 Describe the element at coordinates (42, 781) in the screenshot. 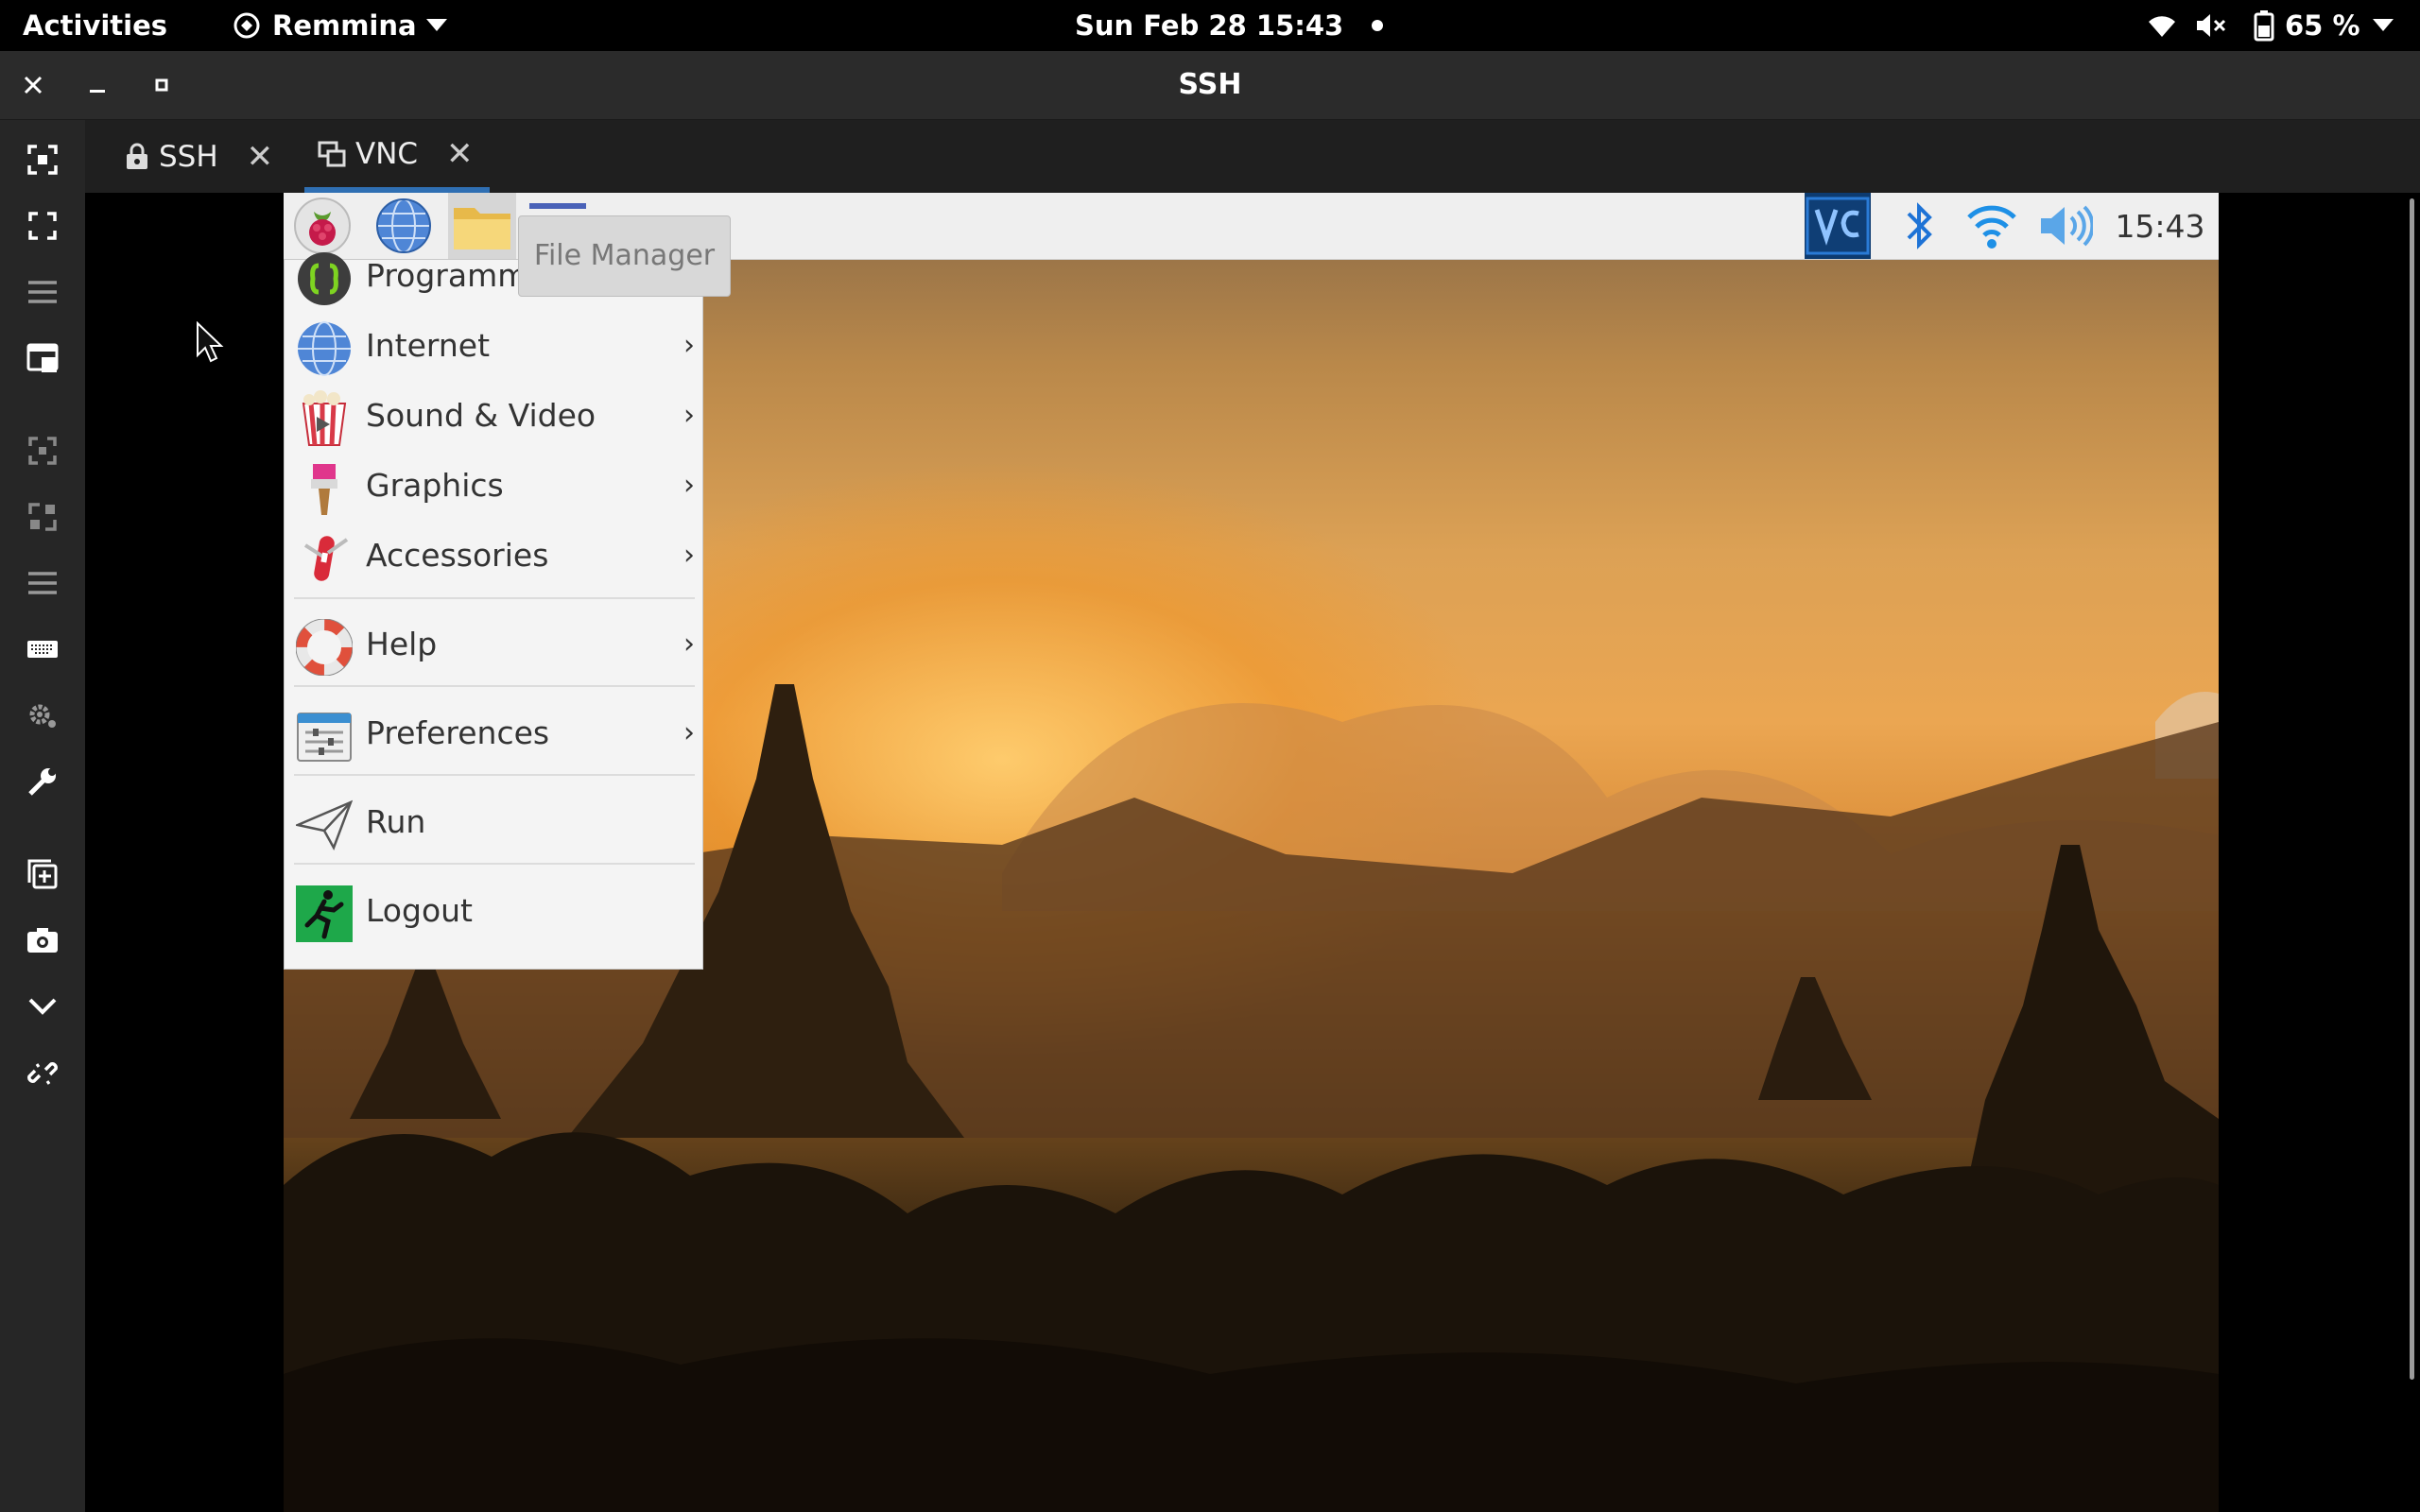

I see `tools-button` at that location.